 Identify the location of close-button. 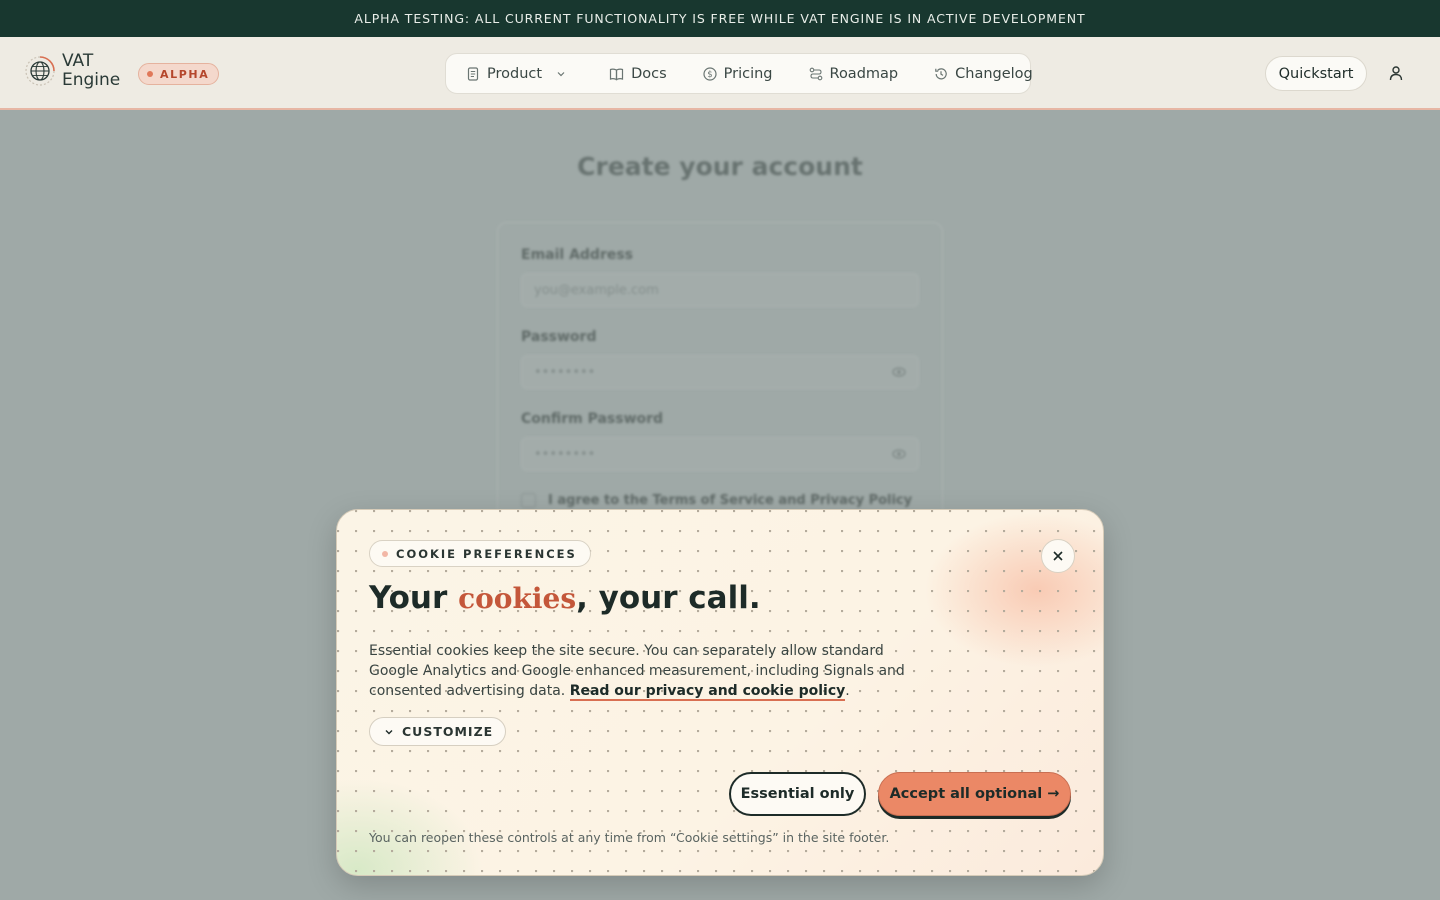
(1058, 556).